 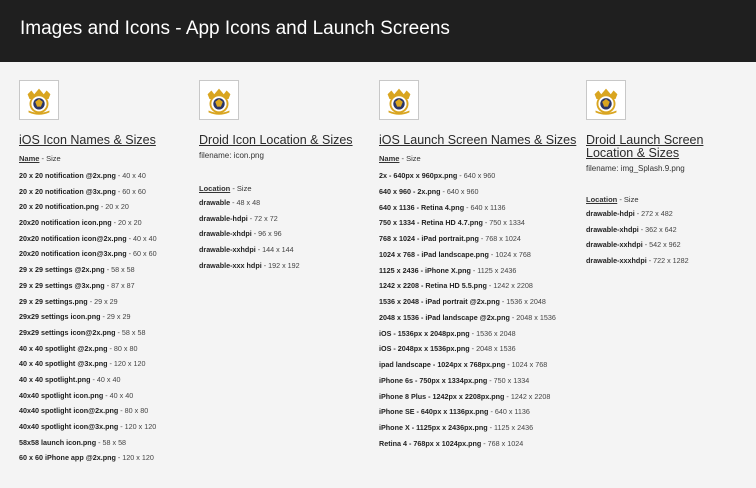 I want to click on list-item: 640 x 960 - 2x.png - 640 x 960, so click(x=479, y=192).